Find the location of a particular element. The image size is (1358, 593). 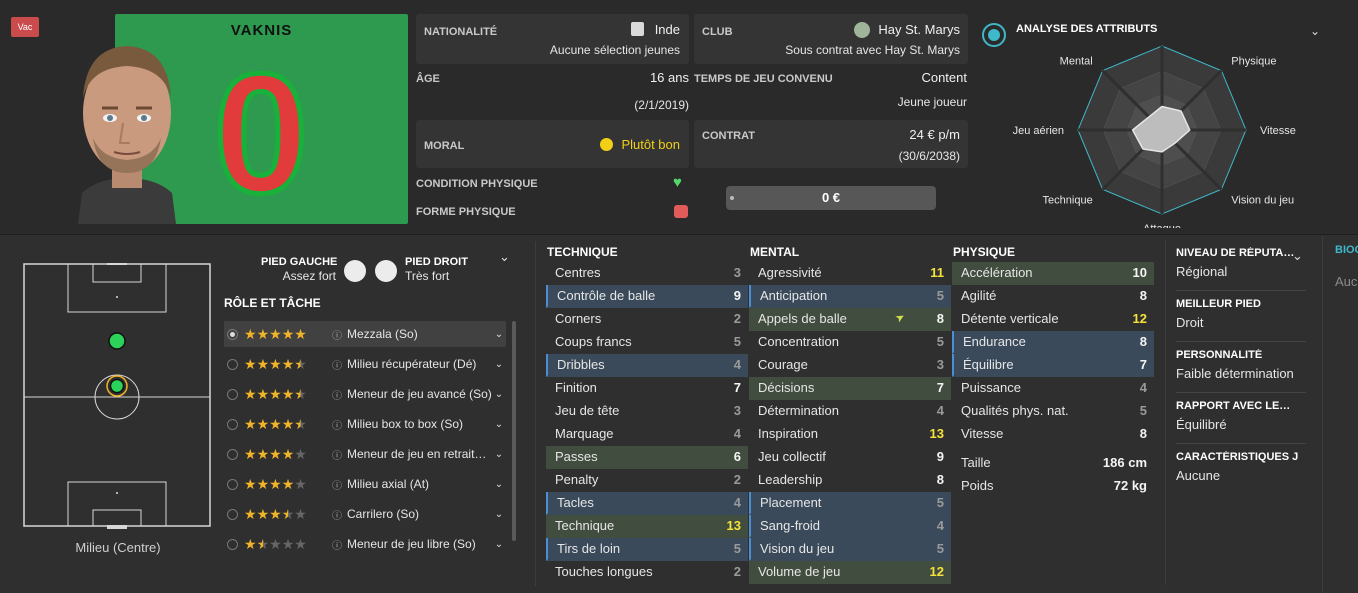

attribute-row: Marquage 4 is located at coordinates (647, 434).